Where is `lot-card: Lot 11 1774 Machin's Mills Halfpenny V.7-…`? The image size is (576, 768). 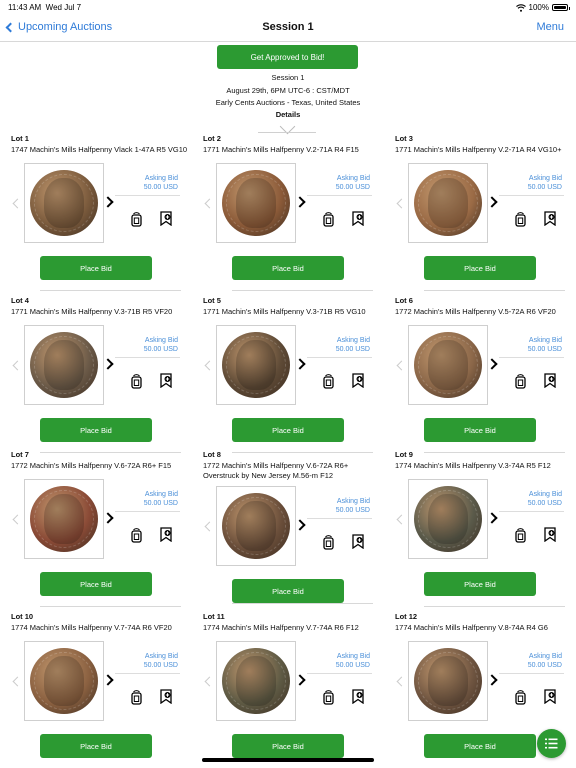 lot-card: Lot 11 1774 Machin's Mills Halfpenny V.7-… is located at coordinates (298, 690).